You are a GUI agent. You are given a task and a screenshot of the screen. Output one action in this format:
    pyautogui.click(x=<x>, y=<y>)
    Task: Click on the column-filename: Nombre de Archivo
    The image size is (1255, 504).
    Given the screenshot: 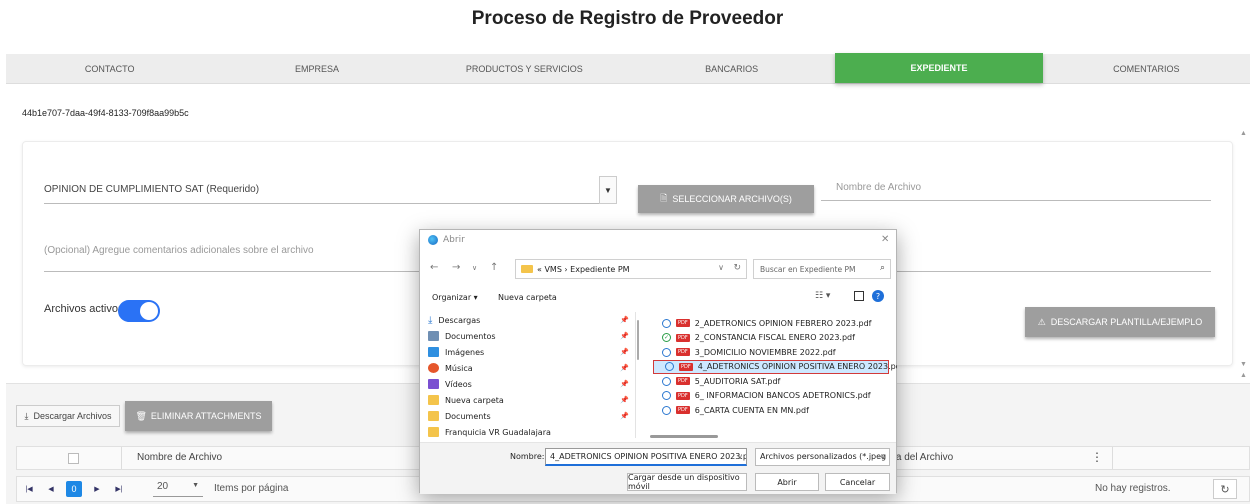 What is the action you would take?
    pyautogui.click(x=179, y=457)
    